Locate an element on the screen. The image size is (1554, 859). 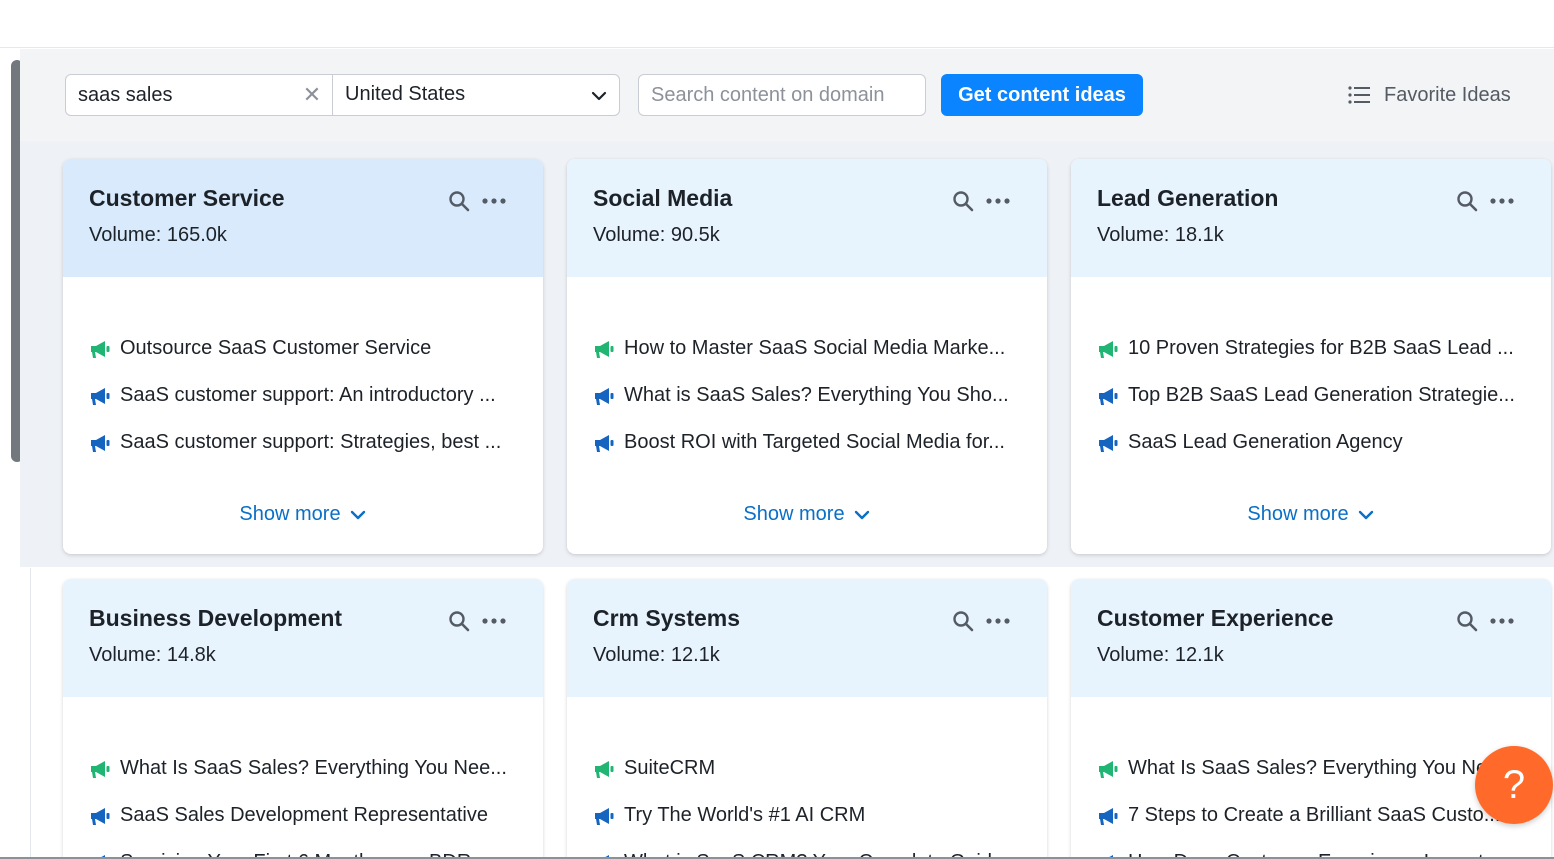
favorite-ideas-label: Favorite Ideas is located at coordinates (1447, 94).